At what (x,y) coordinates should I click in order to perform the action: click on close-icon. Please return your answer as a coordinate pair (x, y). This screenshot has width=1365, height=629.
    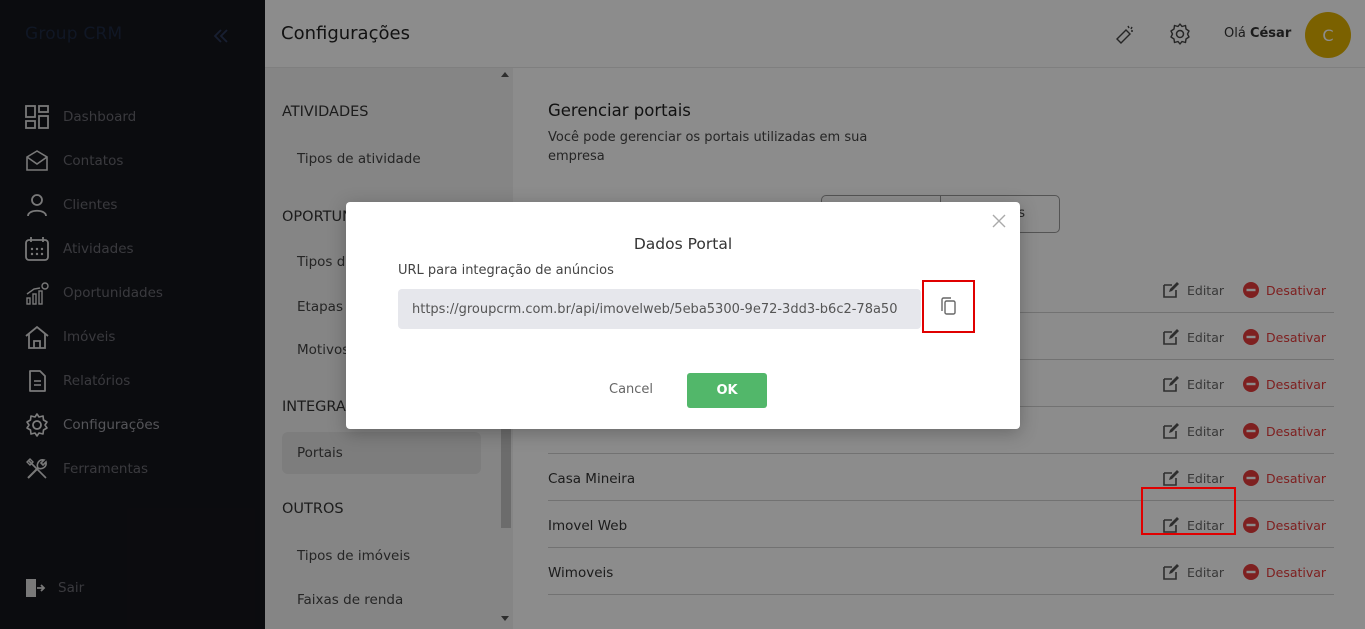
    Looking at the image, I should click on (999, 221).